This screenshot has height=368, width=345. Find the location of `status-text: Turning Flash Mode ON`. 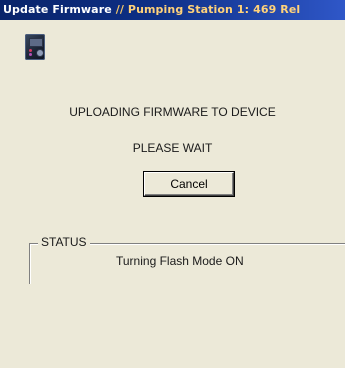

status-text: Turning Flash Mode ON is located at coordinates (180, 261).